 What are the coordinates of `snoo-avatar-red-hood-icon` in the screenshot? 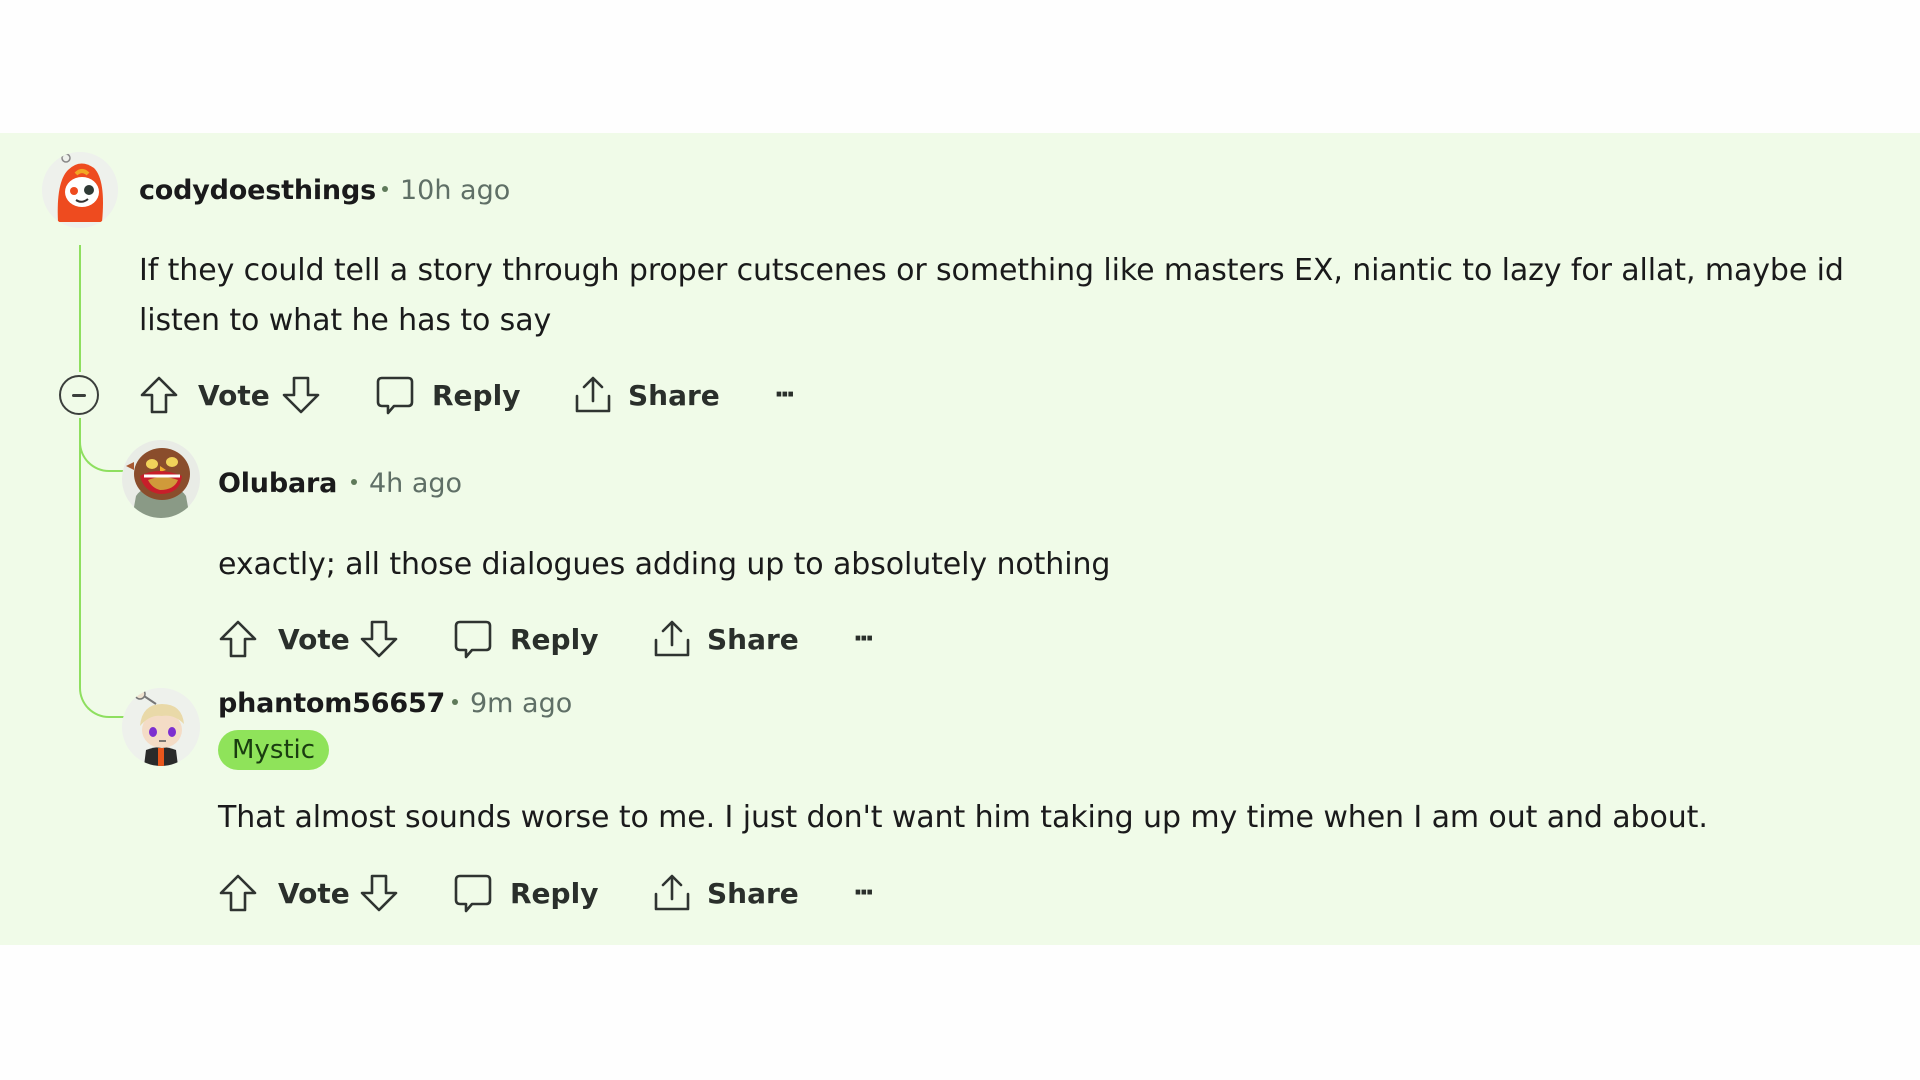 It's located at (80, 190).